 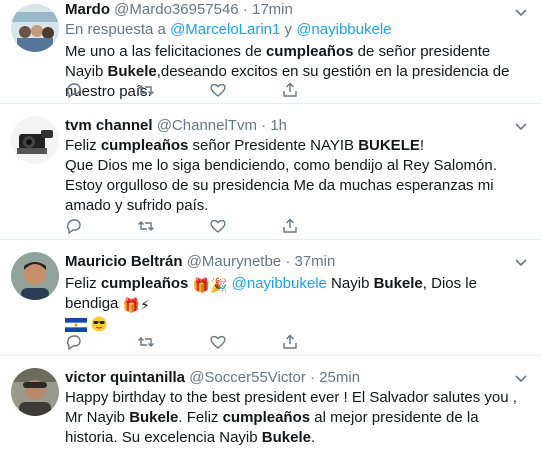 I want to click on user-handle: @Mardo36957546, so click(x=176, y=9).